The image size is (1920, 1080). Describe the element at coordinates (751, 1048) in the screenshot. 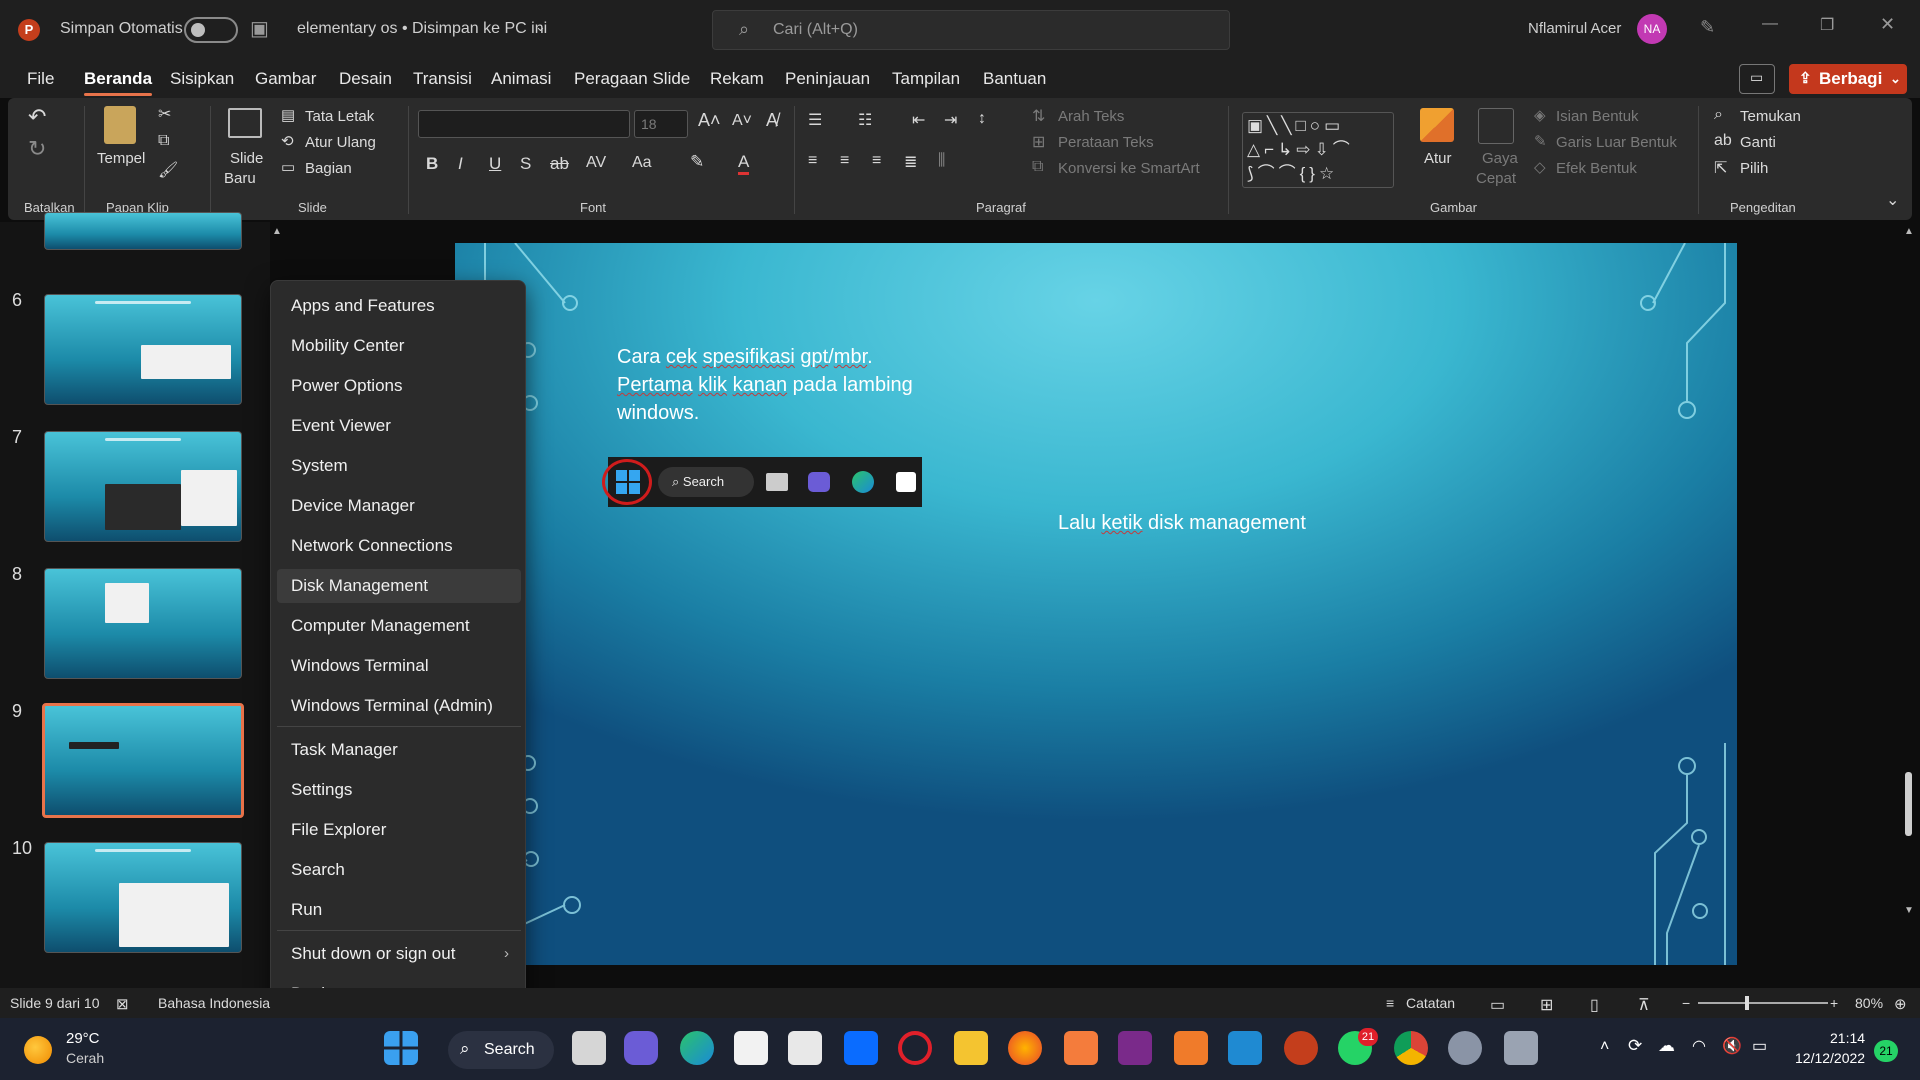

I see `store-icon` at that location.